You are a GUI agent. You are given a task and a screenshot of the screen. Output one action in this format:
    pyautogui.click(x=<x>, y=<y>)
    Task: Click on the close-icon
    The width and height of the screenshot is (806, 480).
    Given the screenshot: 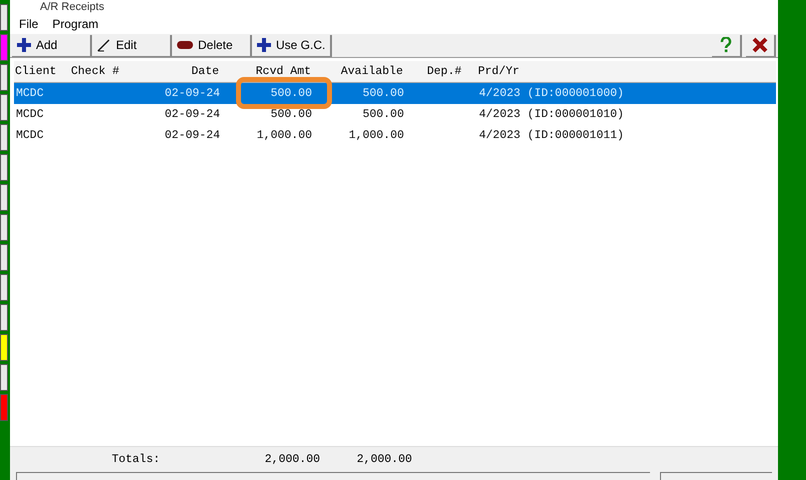 What is the action you would take?
    pyautogui.click(x=760, y=45)
    